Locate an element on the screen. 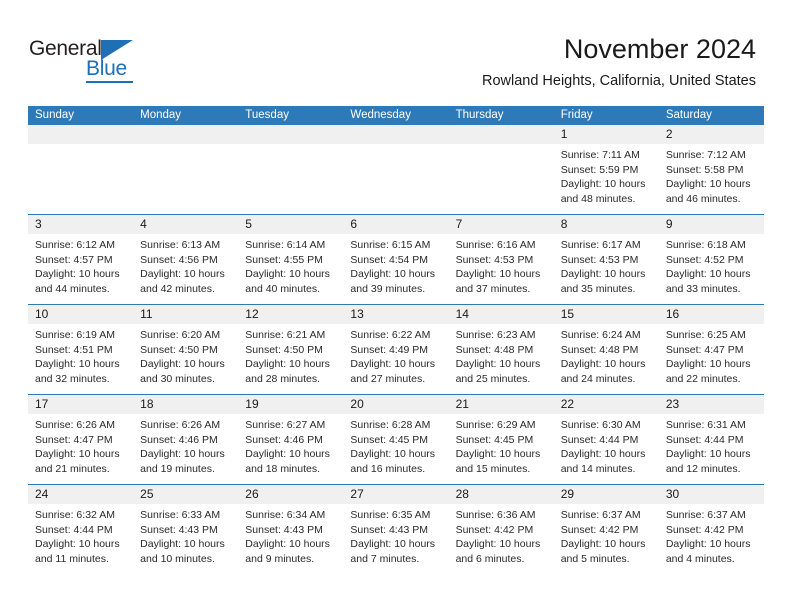 The height and width of the screenshot is (612, 792). day-detail-line: and 18 minutes. is located at coordinates (282, 468).